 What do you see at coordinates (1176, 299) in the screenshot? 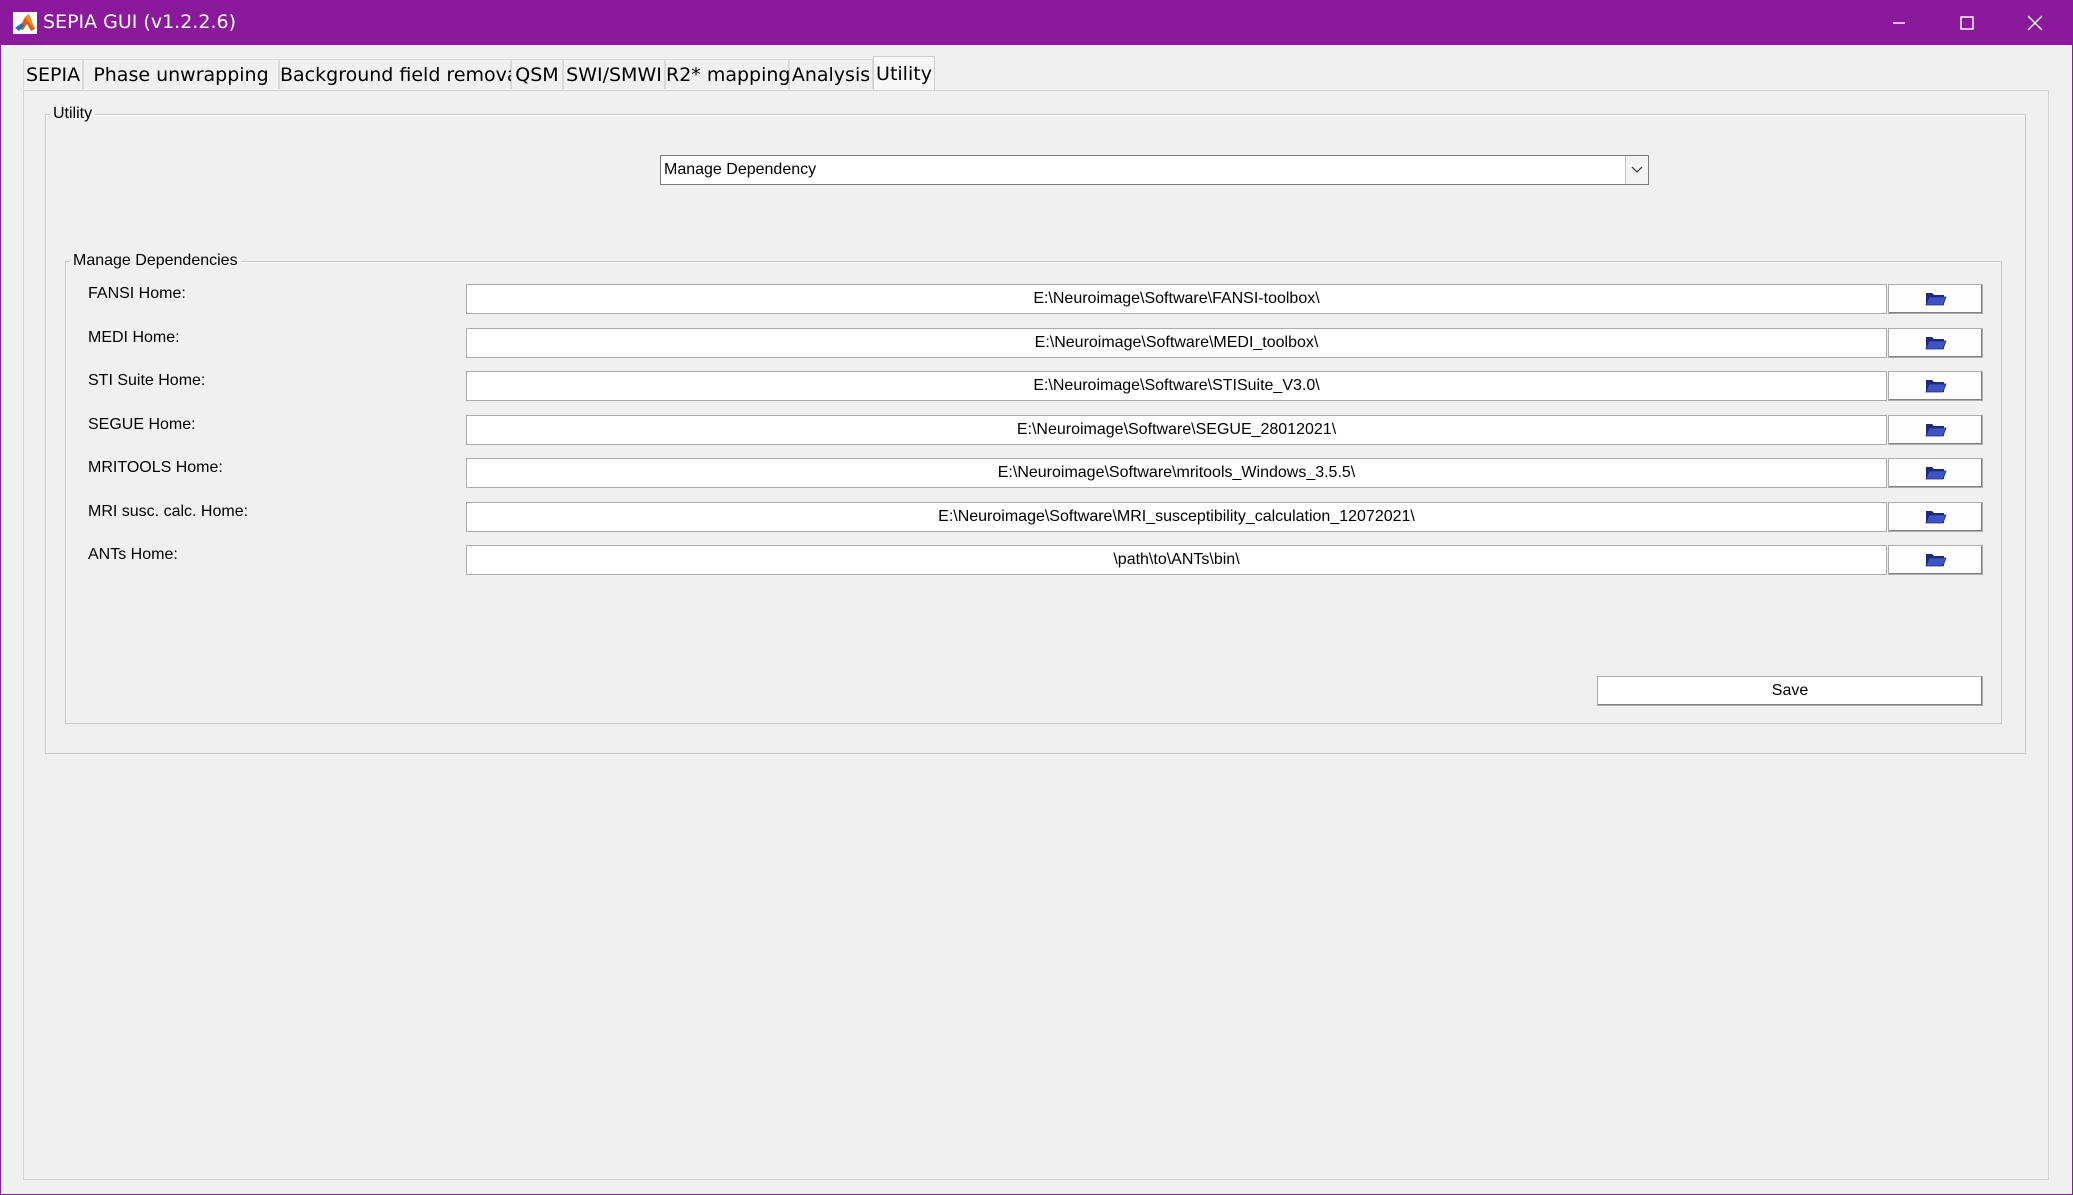
I see `fansi-home-field: E:\Neuroimage\Software\FANSI-toolbox\` at bounding box center [1176, 299].